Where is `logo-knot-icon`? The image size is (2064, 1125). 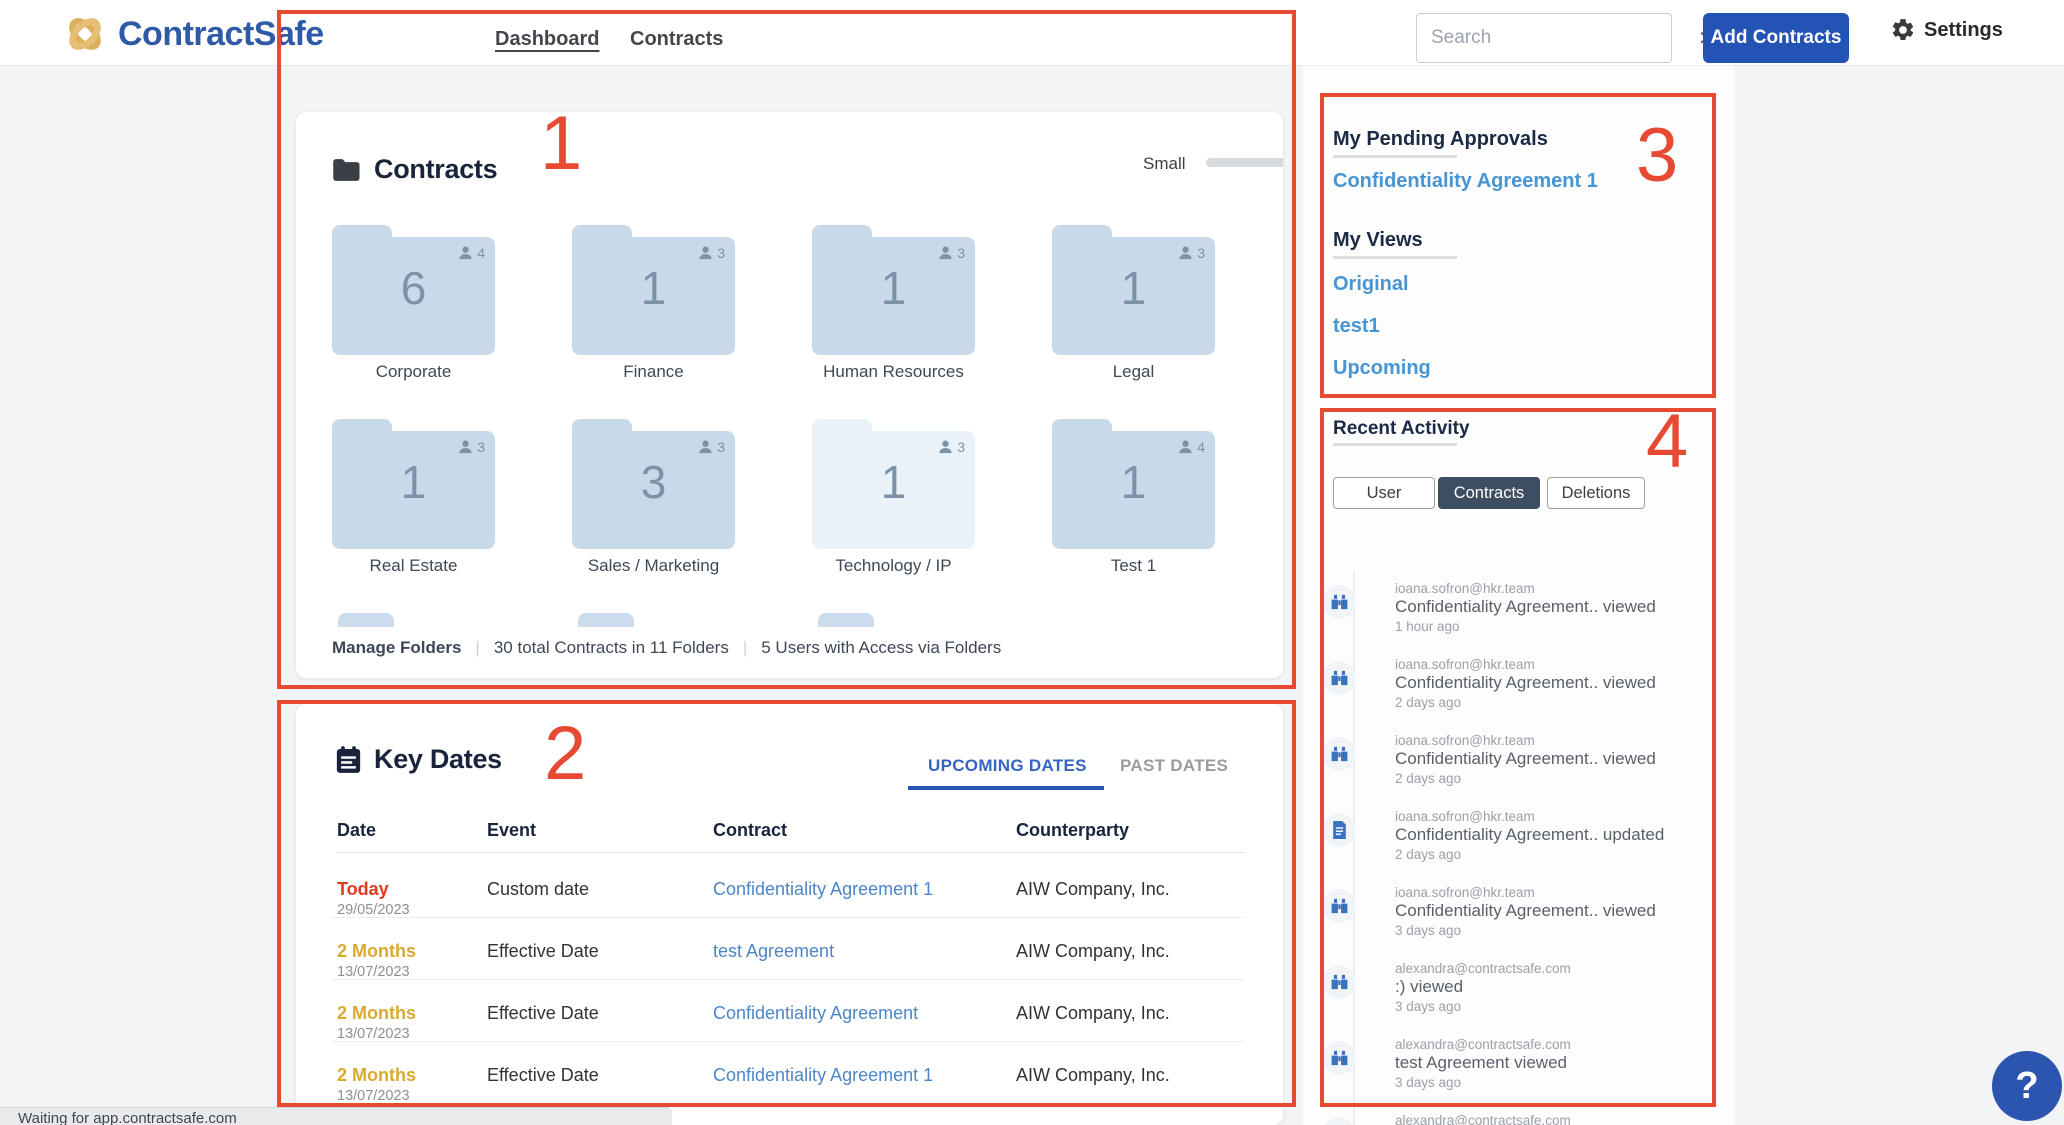
logo-knot-icon is located at coordinates (85, 34).